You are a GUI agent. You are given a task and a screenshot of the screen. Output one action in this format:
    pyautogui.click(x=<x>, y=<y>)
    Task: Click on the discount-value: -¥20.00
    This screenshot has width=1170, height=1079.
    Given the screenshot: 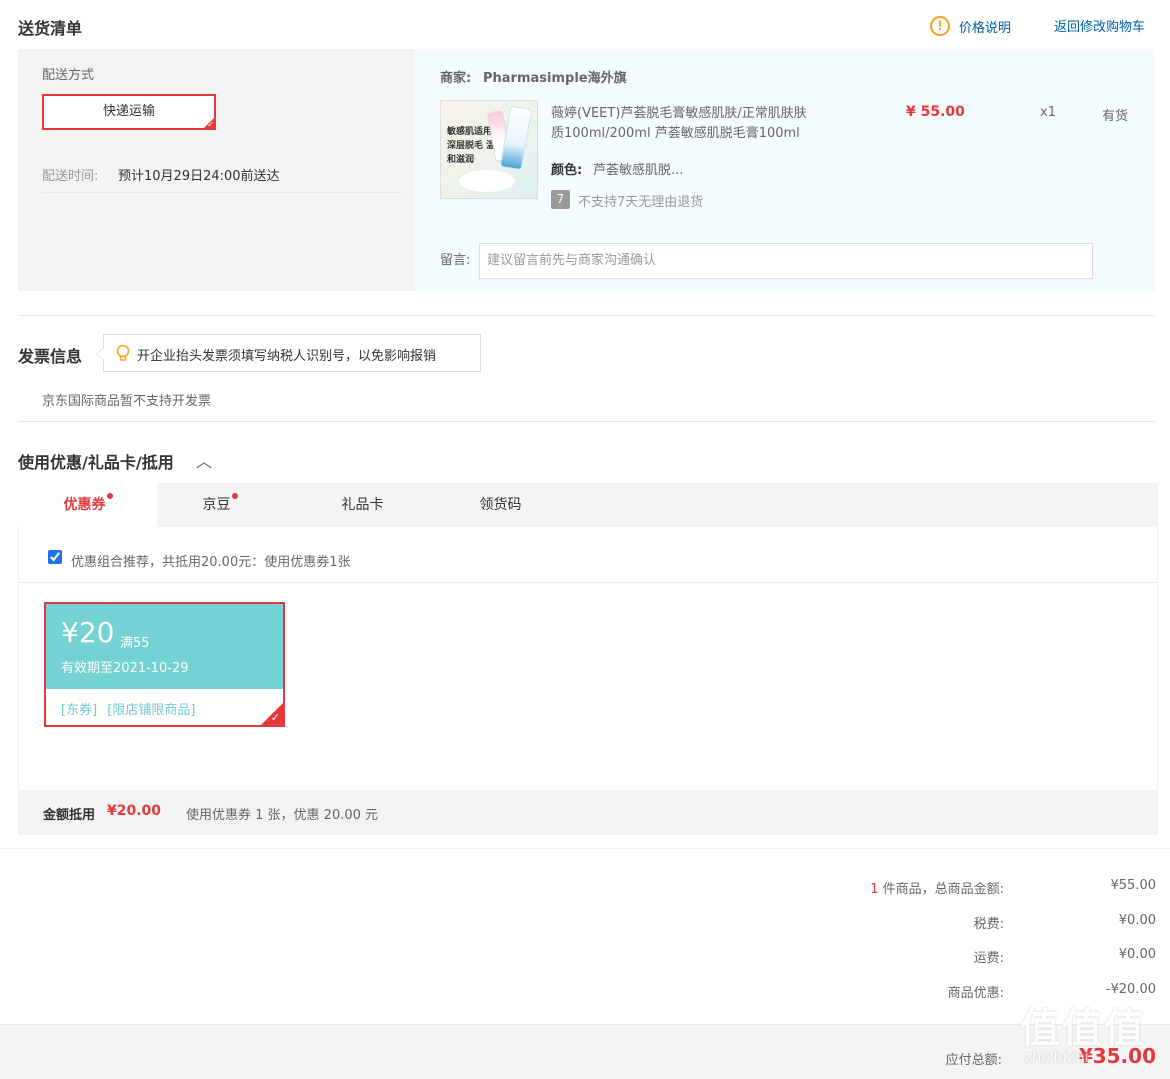 What is the action you would take?
    pyautogui.click(x=1130, y=989)
    